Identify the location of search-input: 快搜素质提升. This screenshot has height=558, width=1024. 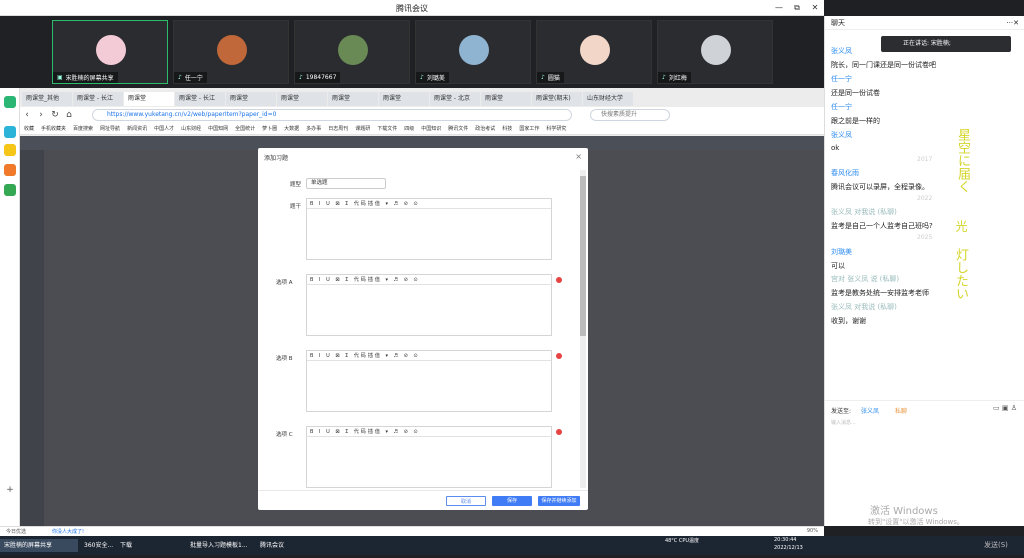
(630, 115).